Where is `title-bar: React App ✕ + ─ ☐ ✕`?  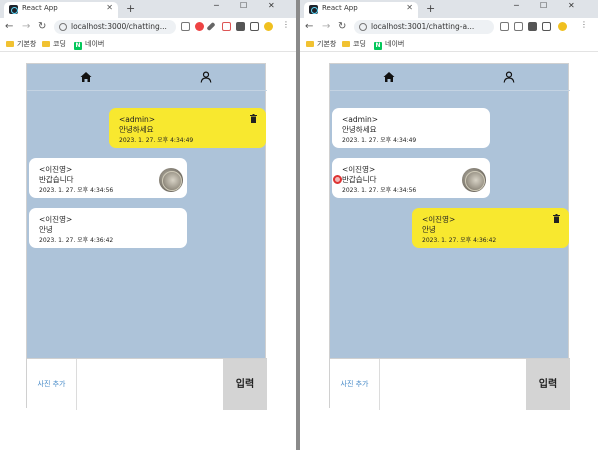
title-bar: React App ✕ + ─ ☐ ✕ is located at coordinates (149, 9).